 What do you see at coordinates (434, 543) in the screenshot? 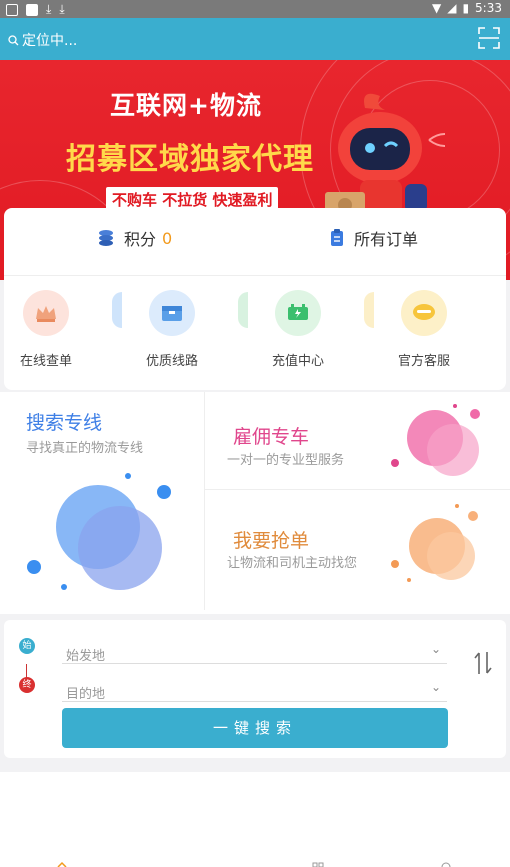
I see `bubbles-orange-icon` at bounding box center [434, 543].